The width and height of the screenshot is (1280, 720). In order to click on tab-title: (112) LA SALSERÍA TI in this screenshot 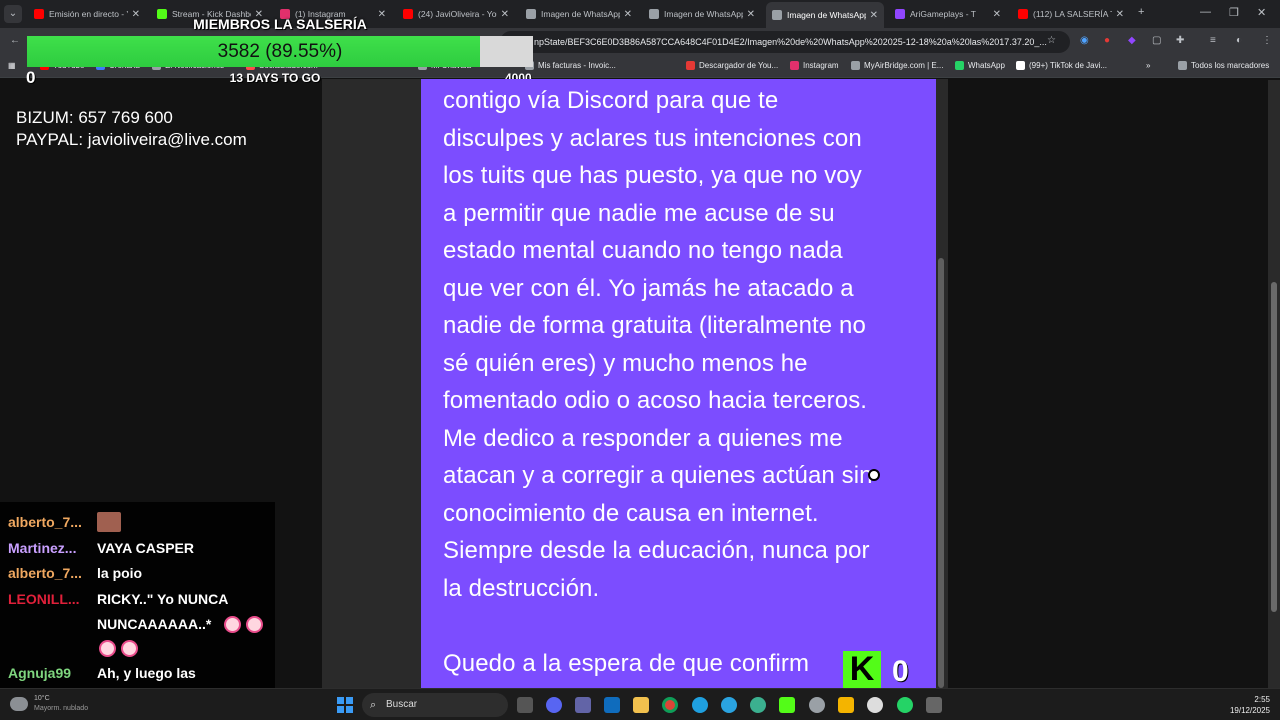, I will do `click(1072, 14)`.